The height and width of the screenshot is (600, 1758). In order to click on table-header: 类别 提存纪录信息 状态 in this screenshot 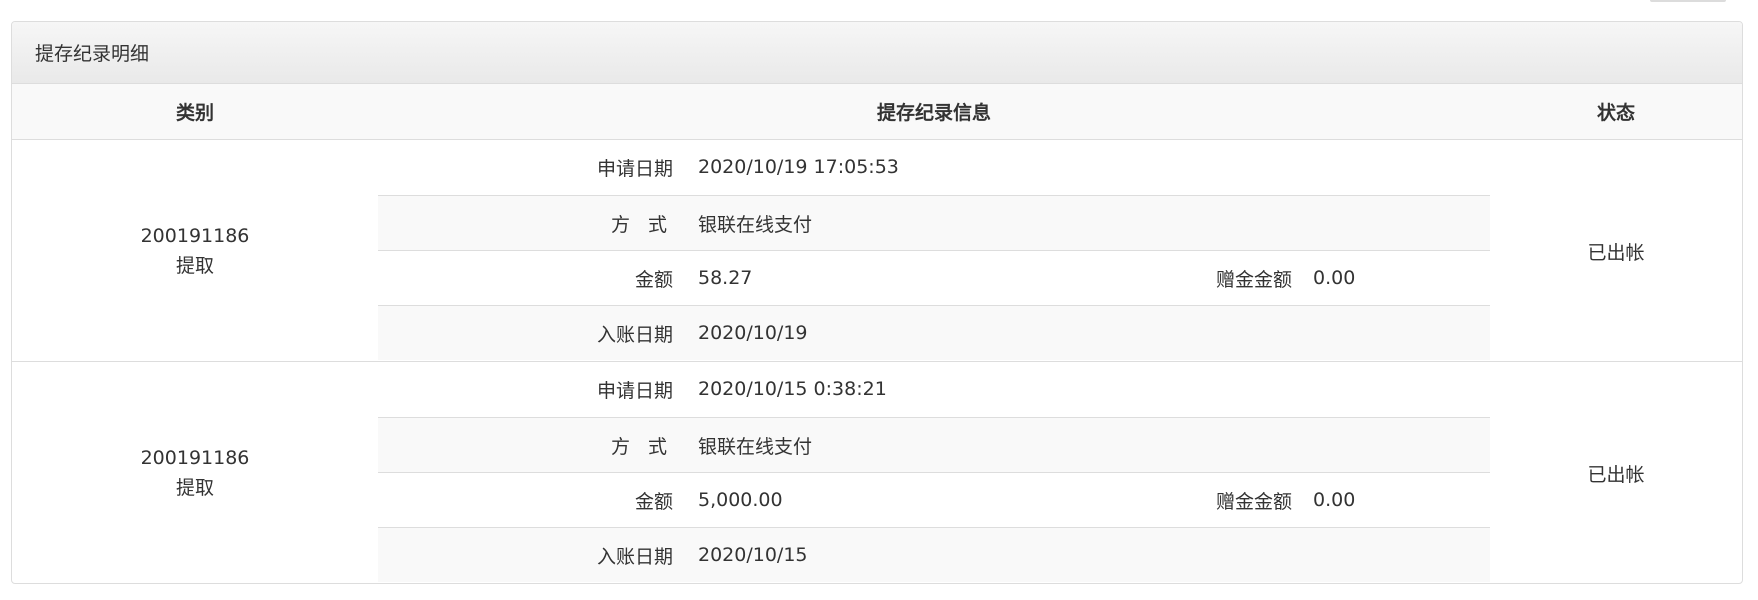, I will do `click(877, 112)`.